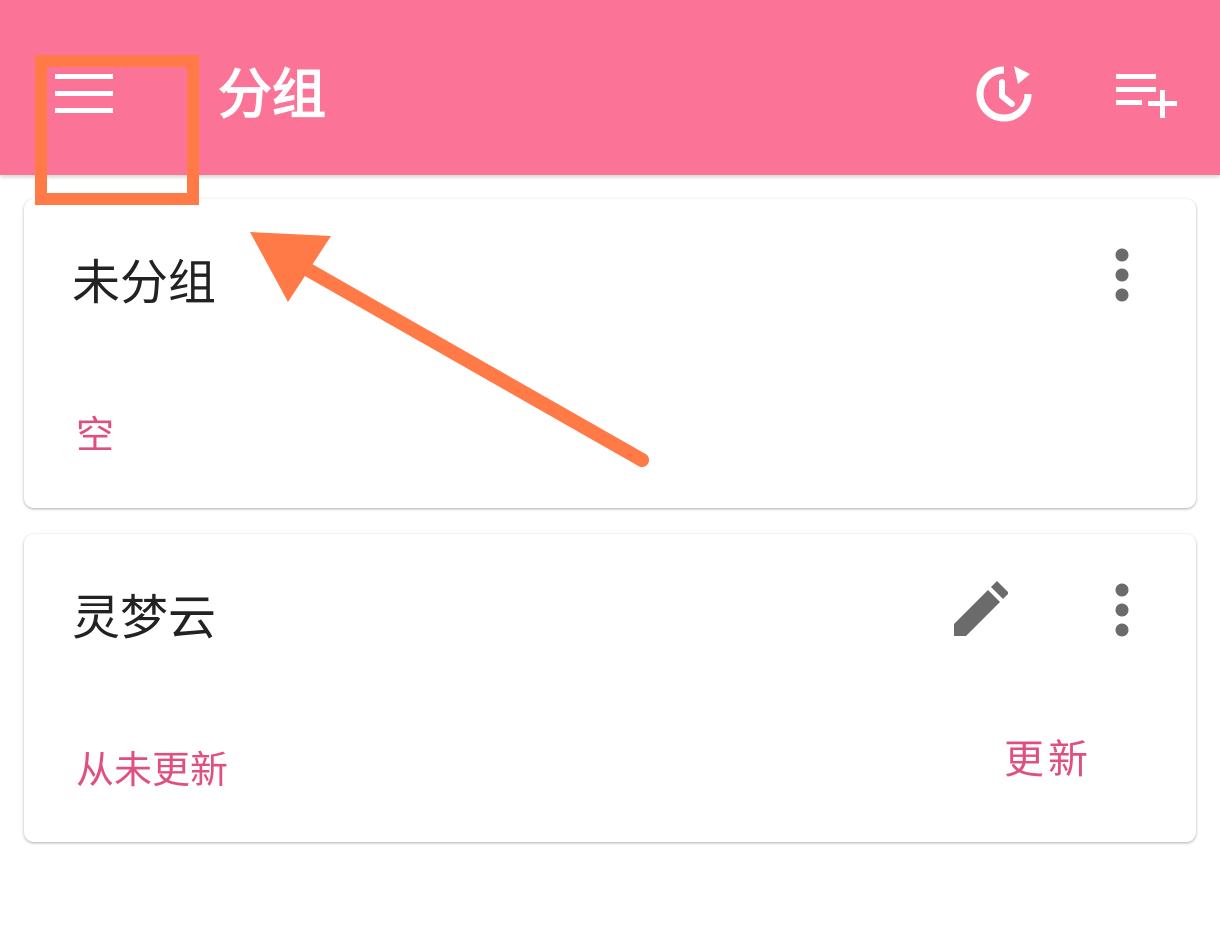  I want to click on group-name: 灵梦云, so click(144, 618).